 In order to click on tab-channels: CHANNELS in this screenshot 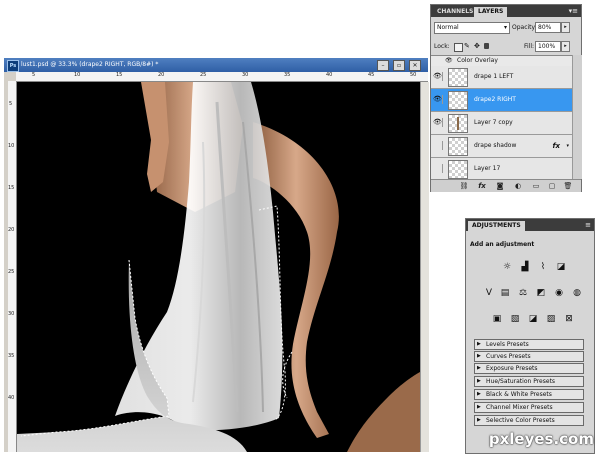, I will do `click(455, 12)`.